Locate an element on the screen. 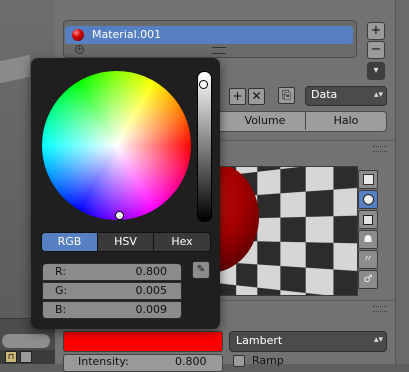 The height and width of the screenshot is (372, 409). viewport-scroll-handle is located at coordinates (26, 341).